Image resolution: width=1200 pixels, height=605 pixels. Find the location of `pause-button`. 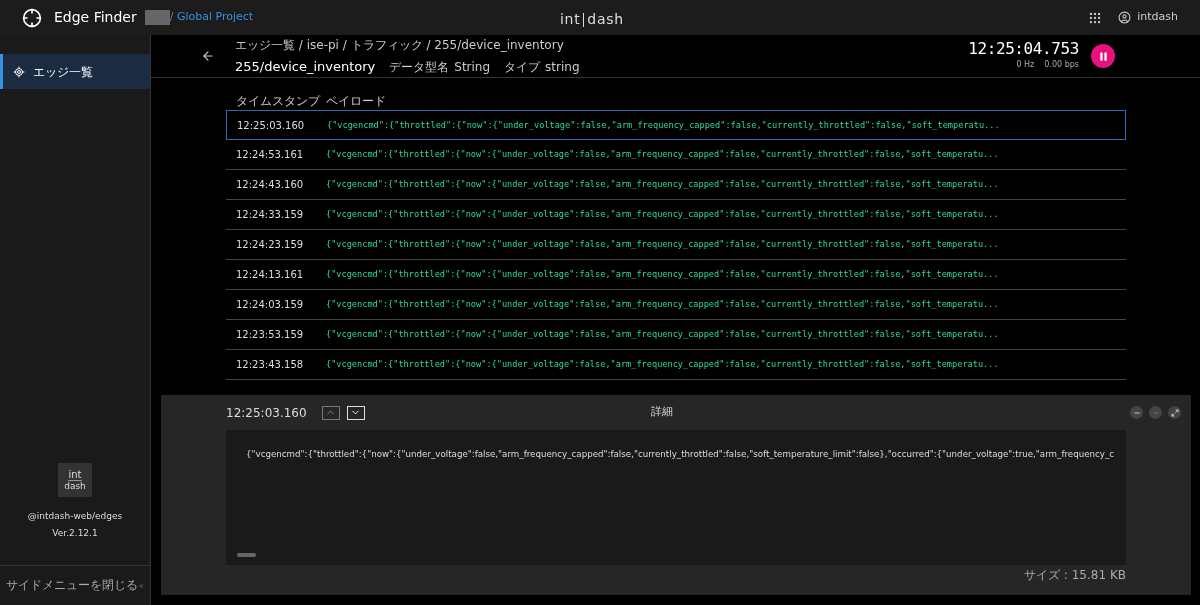

pause-button is located at coordinates (1103, 56).